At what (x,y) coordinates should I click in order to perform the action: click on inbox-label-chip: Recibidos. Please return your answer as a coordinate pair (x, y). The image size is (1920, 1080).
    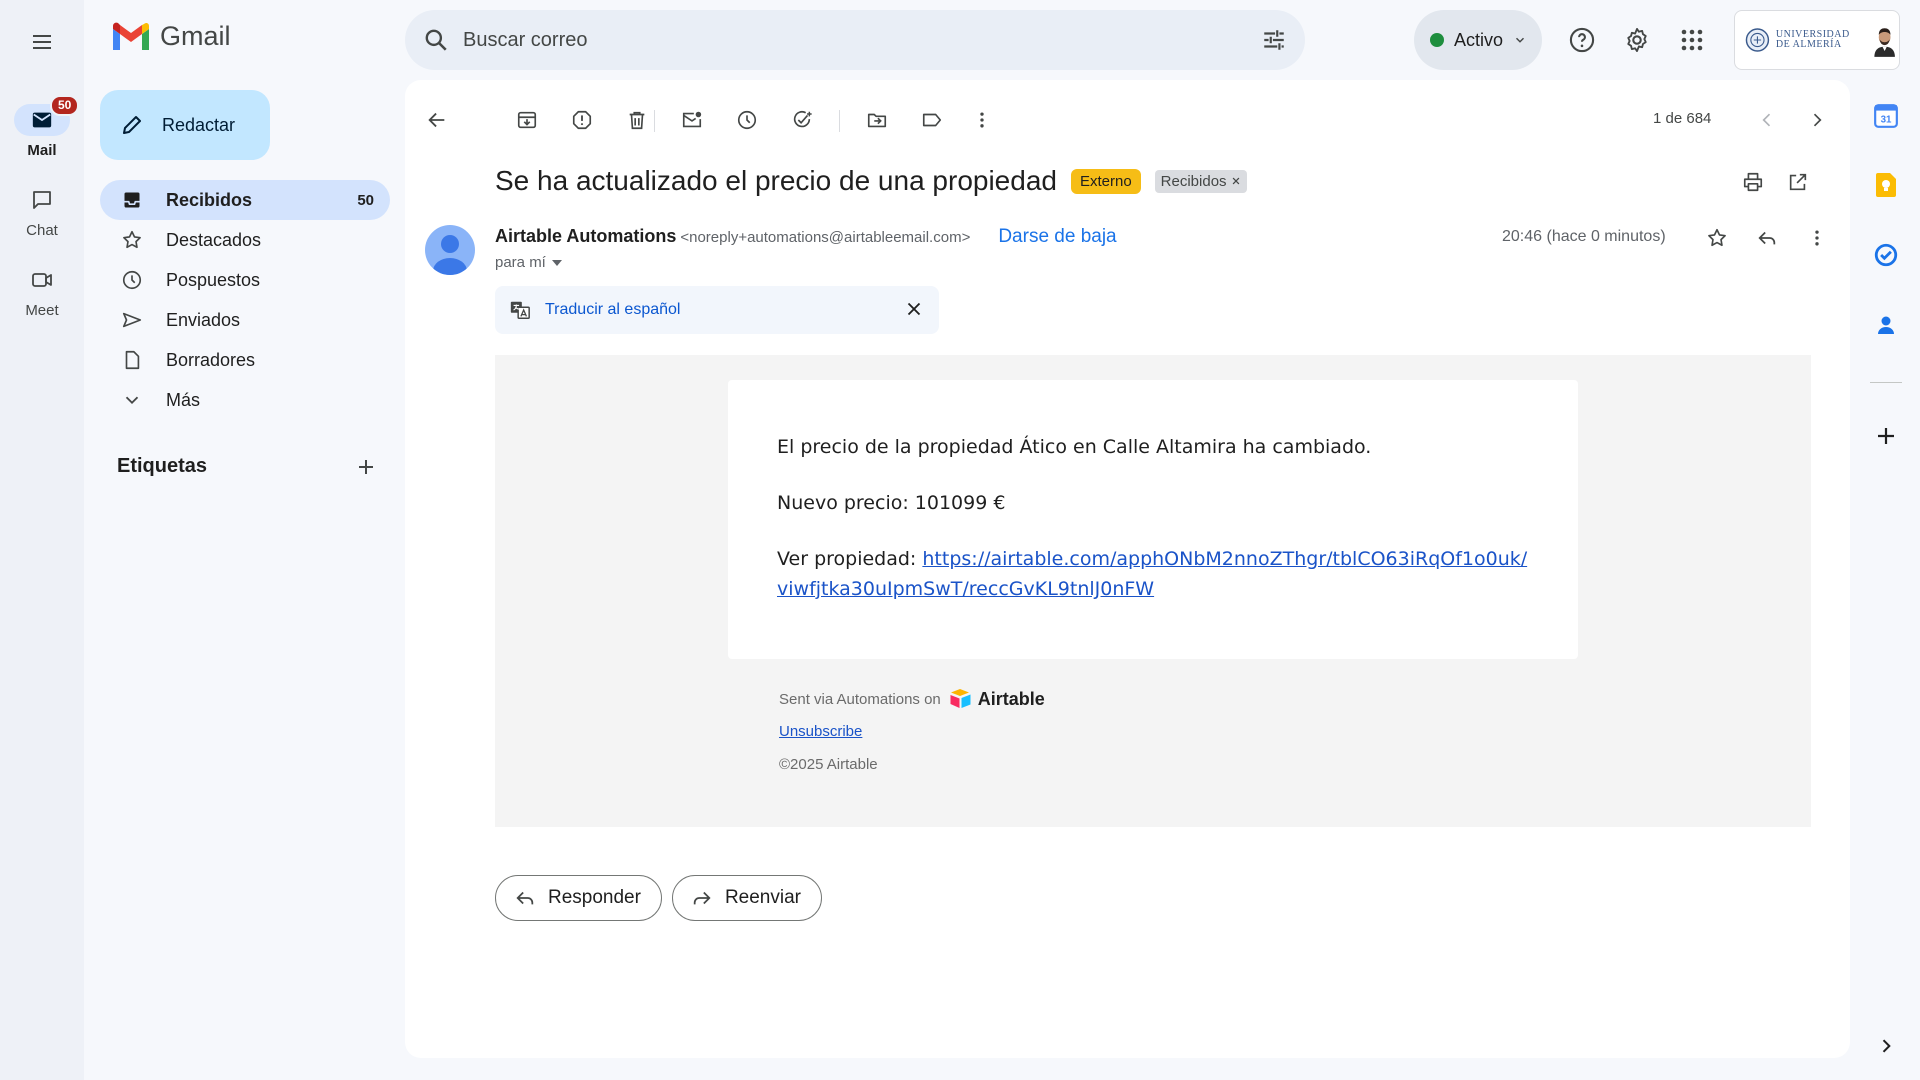
    Looking at the image, I should click on (1200, 181).